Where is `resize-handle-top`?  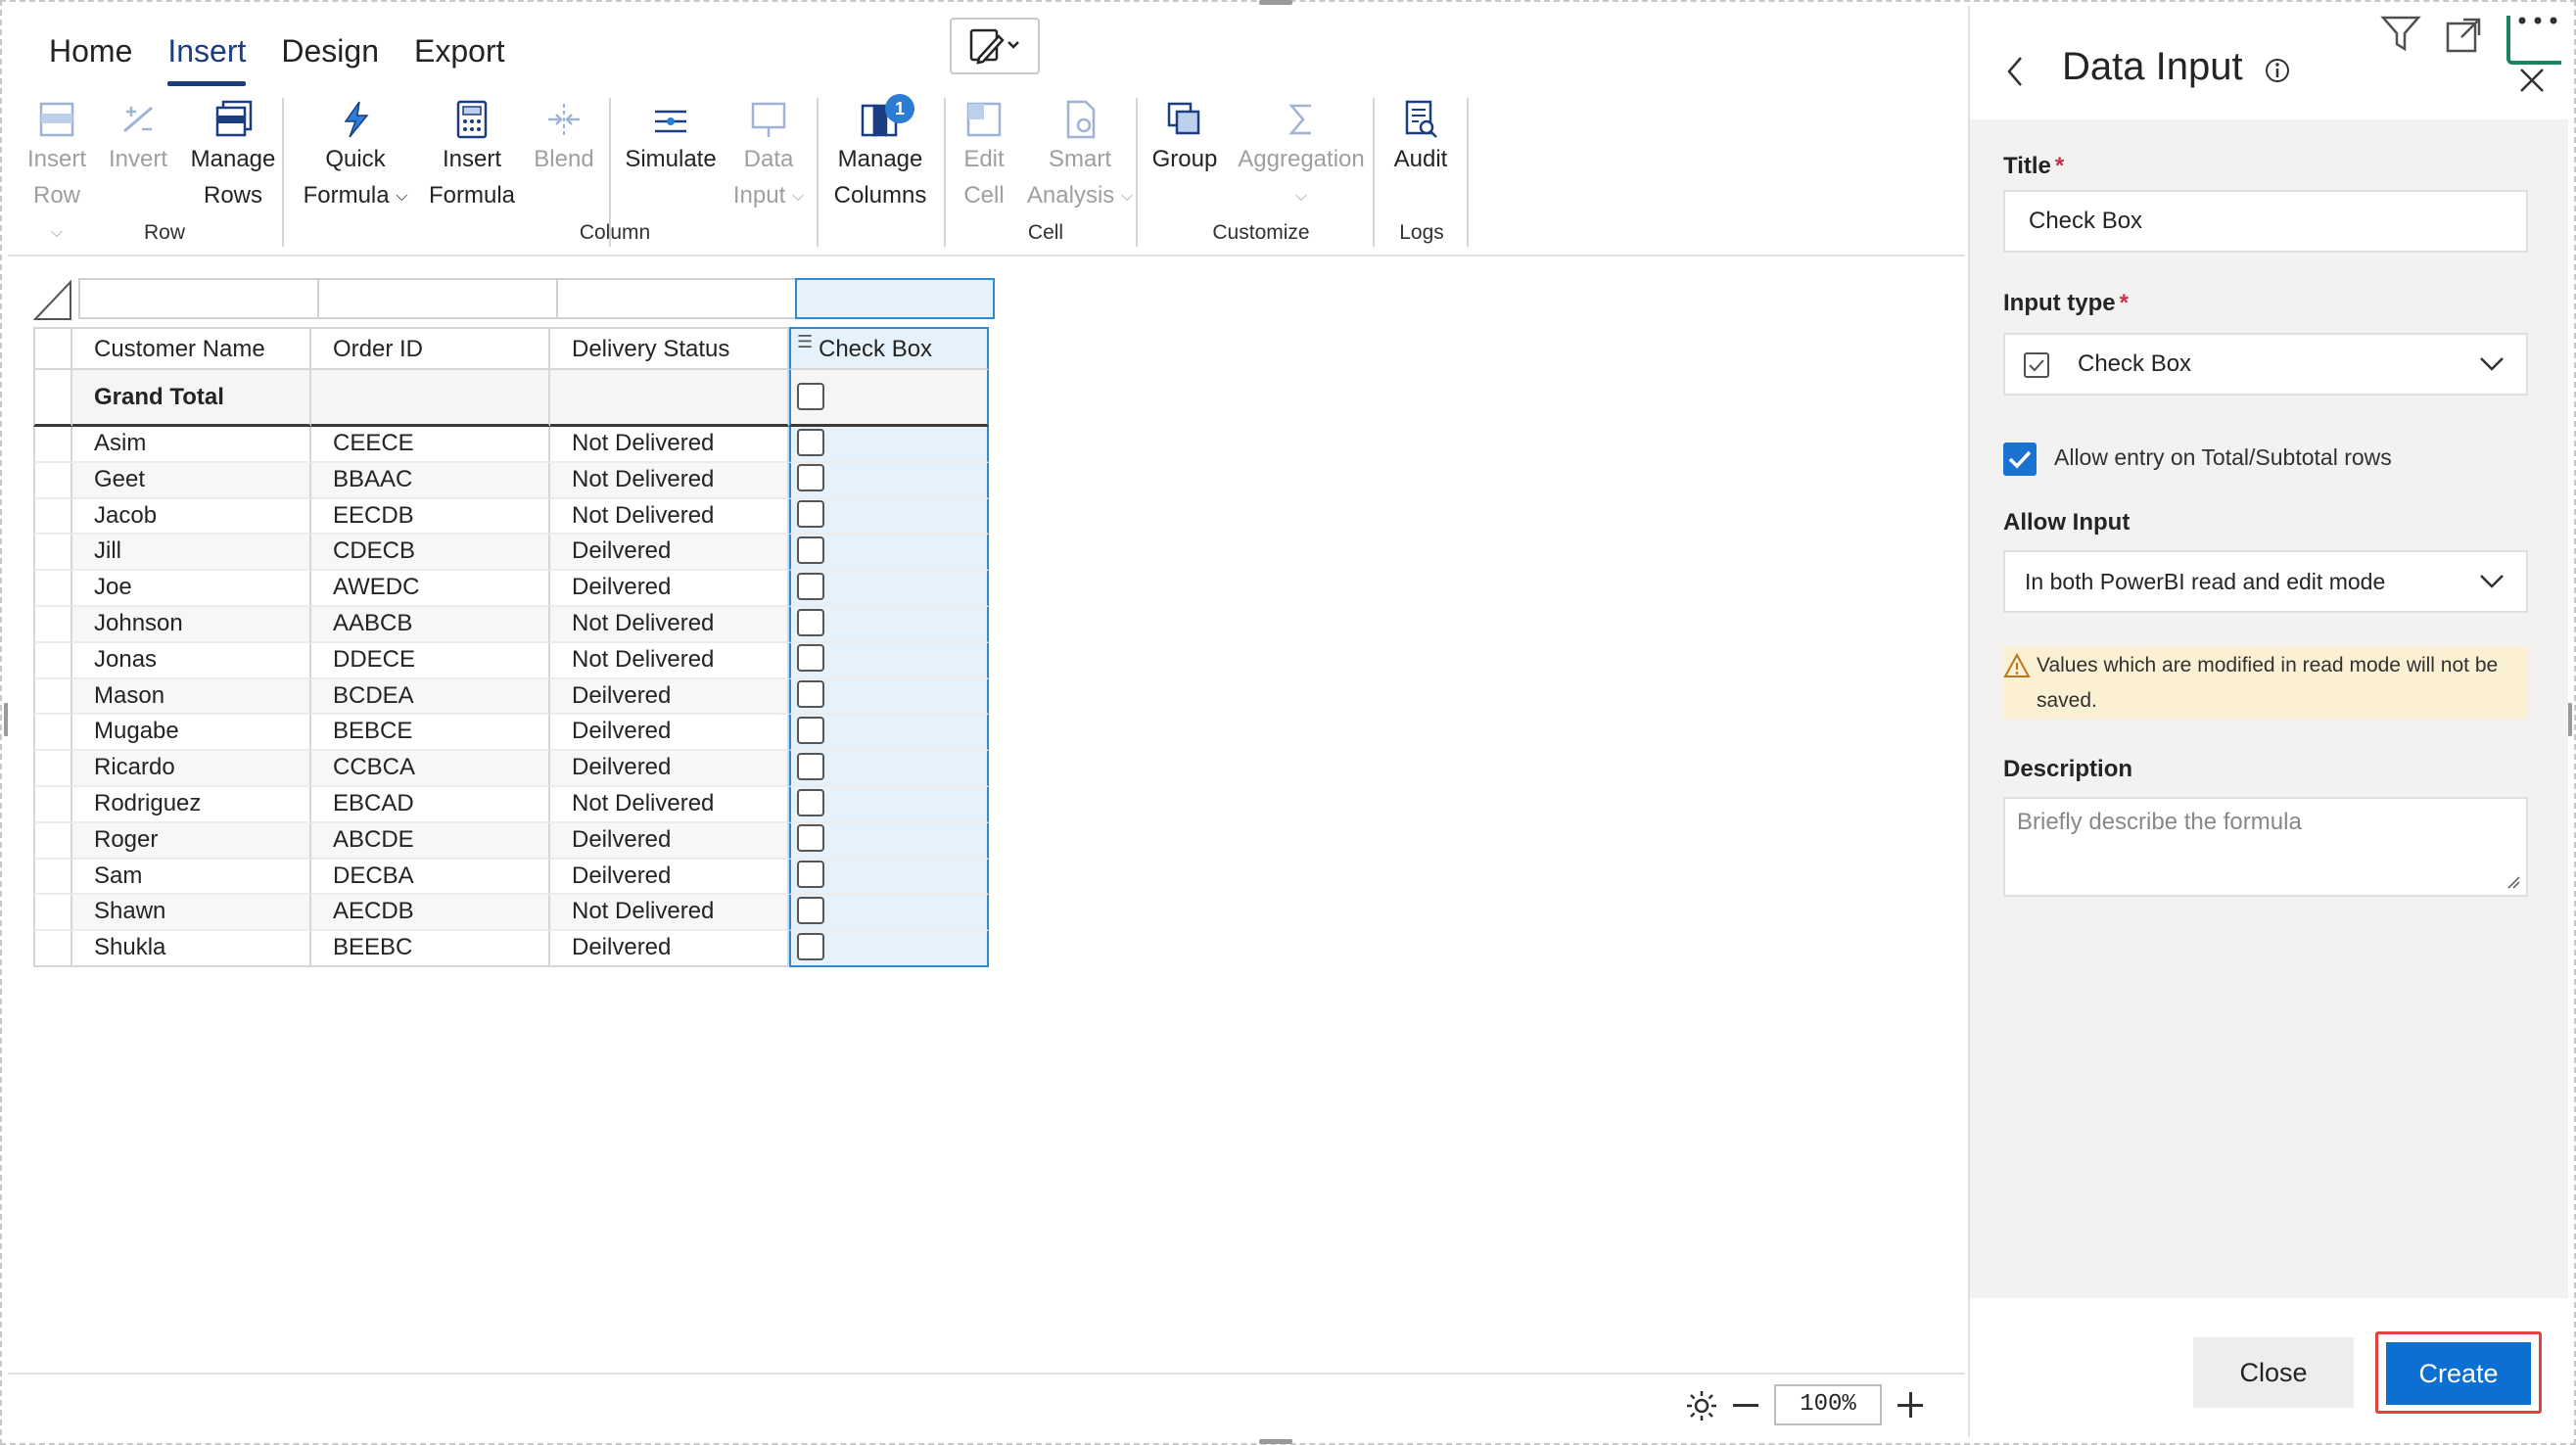
resize-handle-top is located at coordinates (1275, 3).